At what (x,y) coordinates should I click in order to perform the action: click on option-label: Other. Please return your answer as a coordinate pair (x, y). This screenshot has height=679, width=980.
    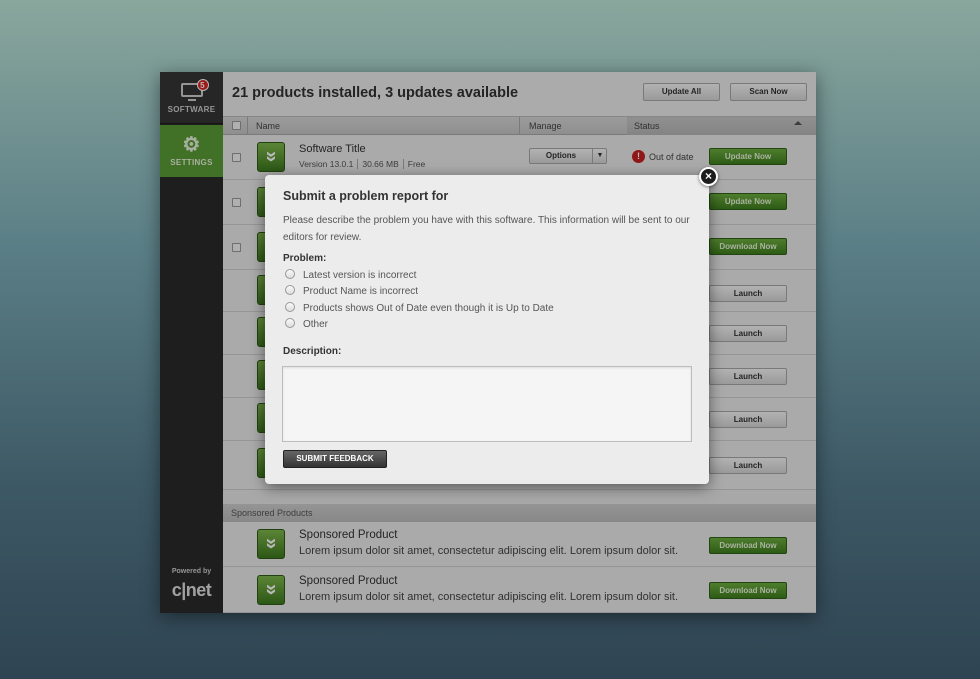
    Looking at the image, I should click on (316, 324).